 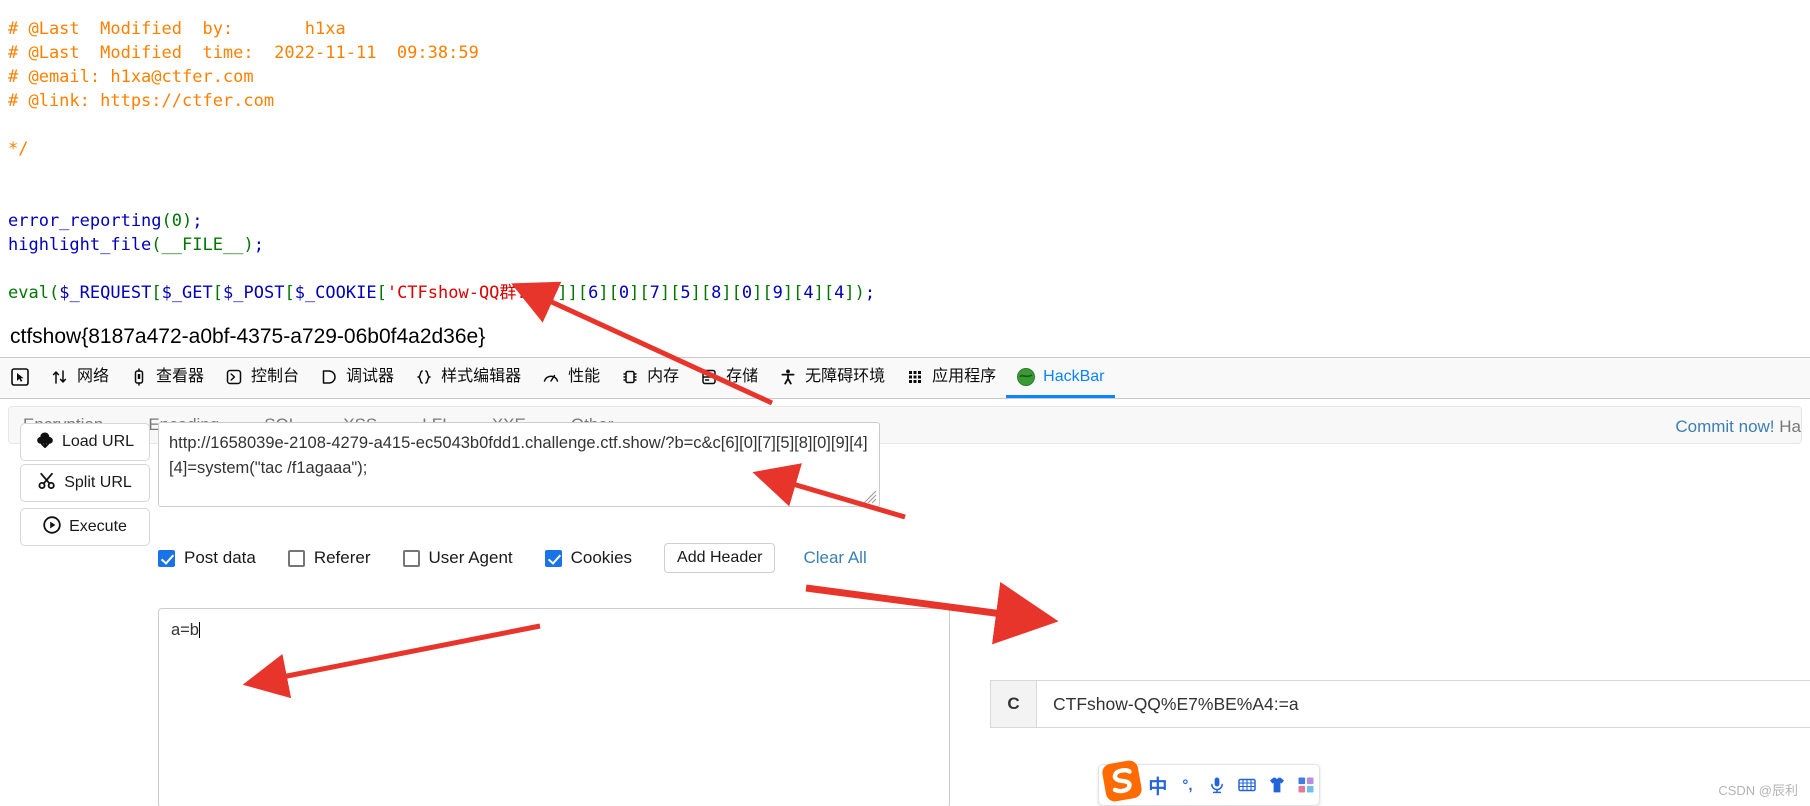 What do you see at coordinates (909, 101) in the screenshot?
I see `php-source-line: # @link: https://ctfer.com` at bounding box center [909, 101].